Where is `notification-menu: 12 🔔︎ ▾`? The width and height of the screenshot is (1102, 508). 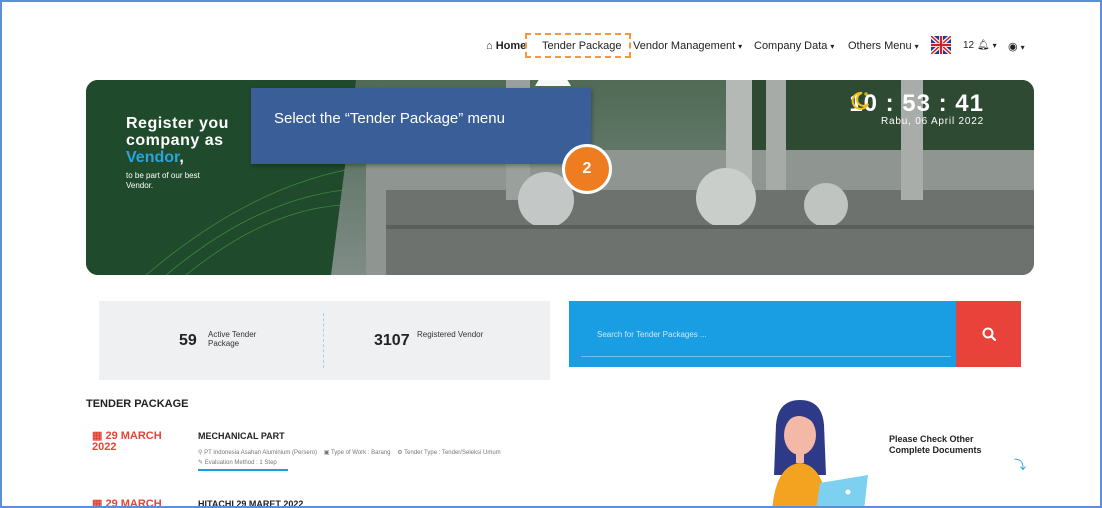
notification-menu: 12 🔔︎ ▾ is located at coordinates (980, 45).